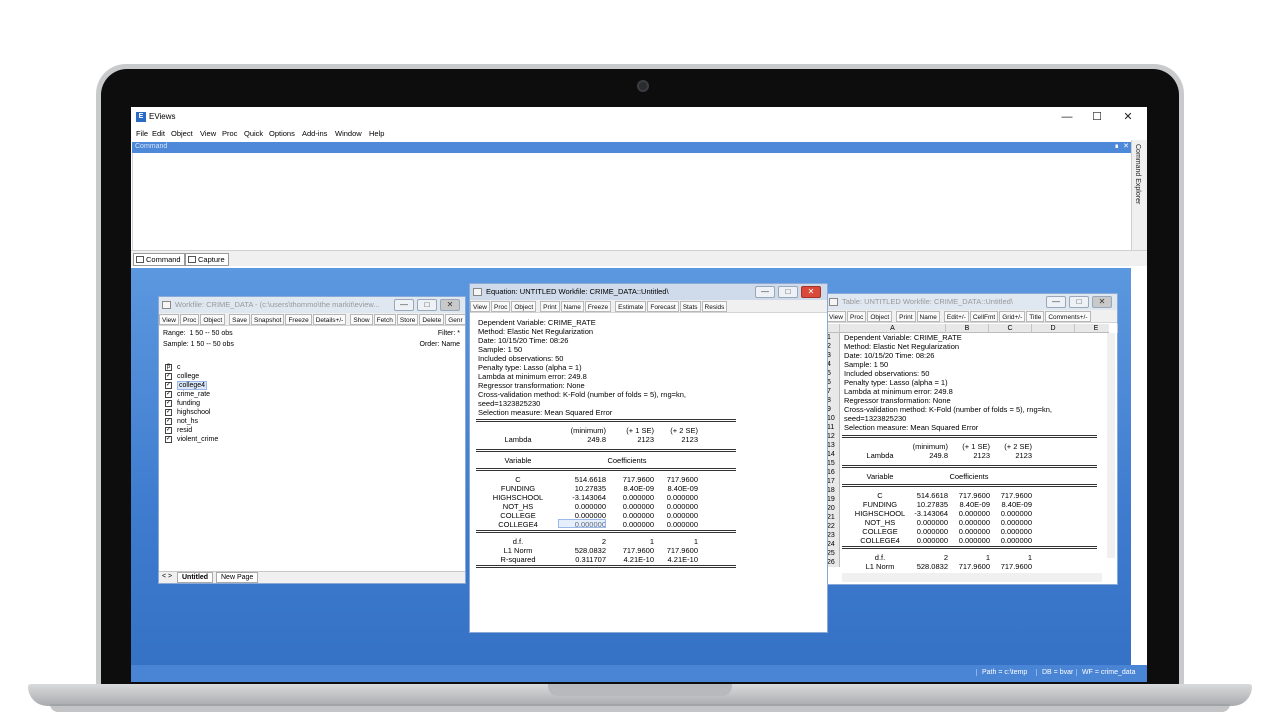 The width and height of the screenshot is (1280, 720). What do you see at coordinates (518, 497) in the screenshot?
I see `equation-cell: HIGHSCHOOL` at bounding box center [518, 497].